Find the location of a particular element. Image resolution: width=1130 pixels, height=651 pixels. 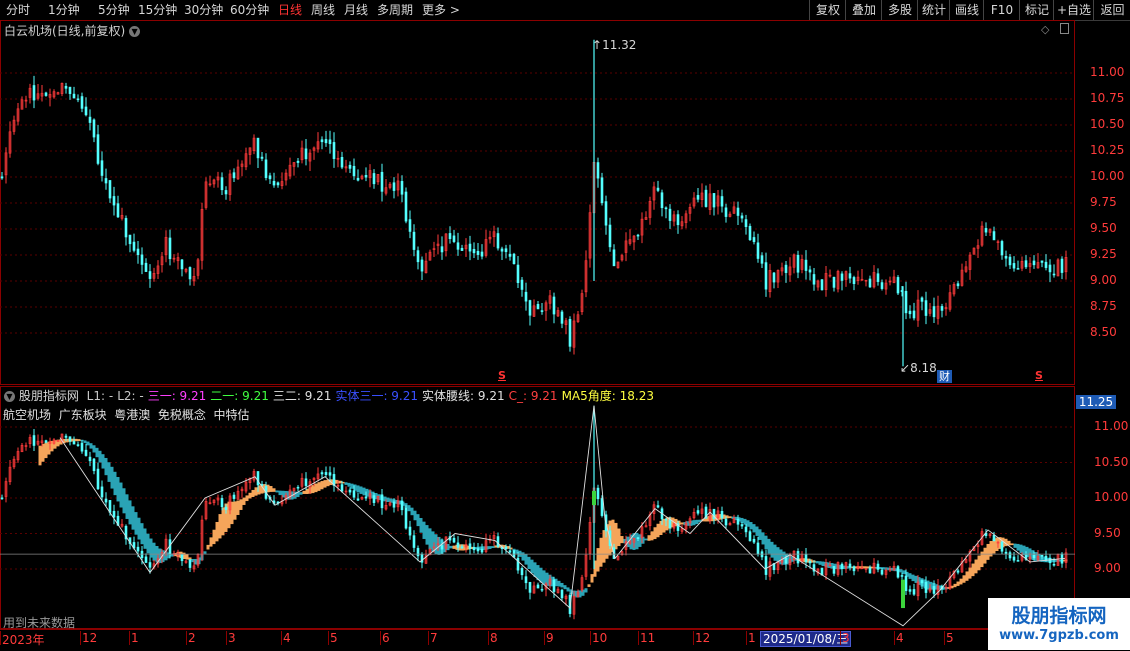

time-axis is located at coordinates (565, 640).